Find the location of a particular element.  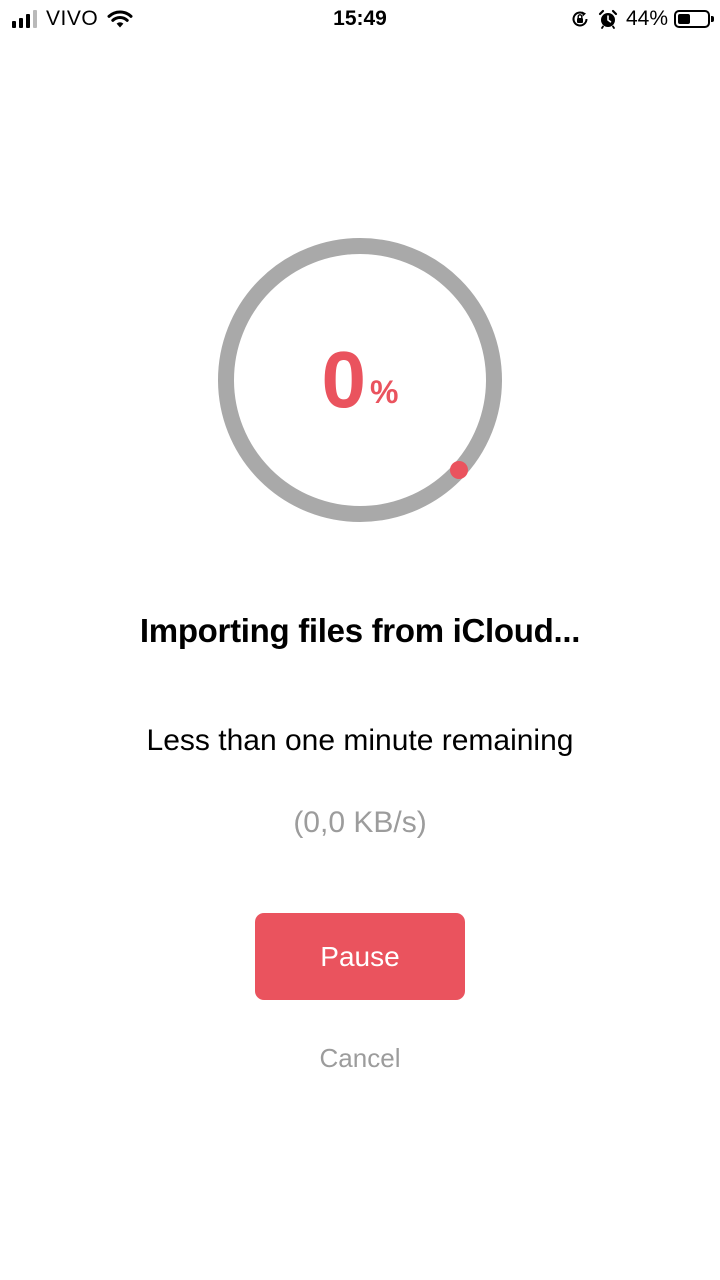

alarm-icon is located at coordinates (608, 19).